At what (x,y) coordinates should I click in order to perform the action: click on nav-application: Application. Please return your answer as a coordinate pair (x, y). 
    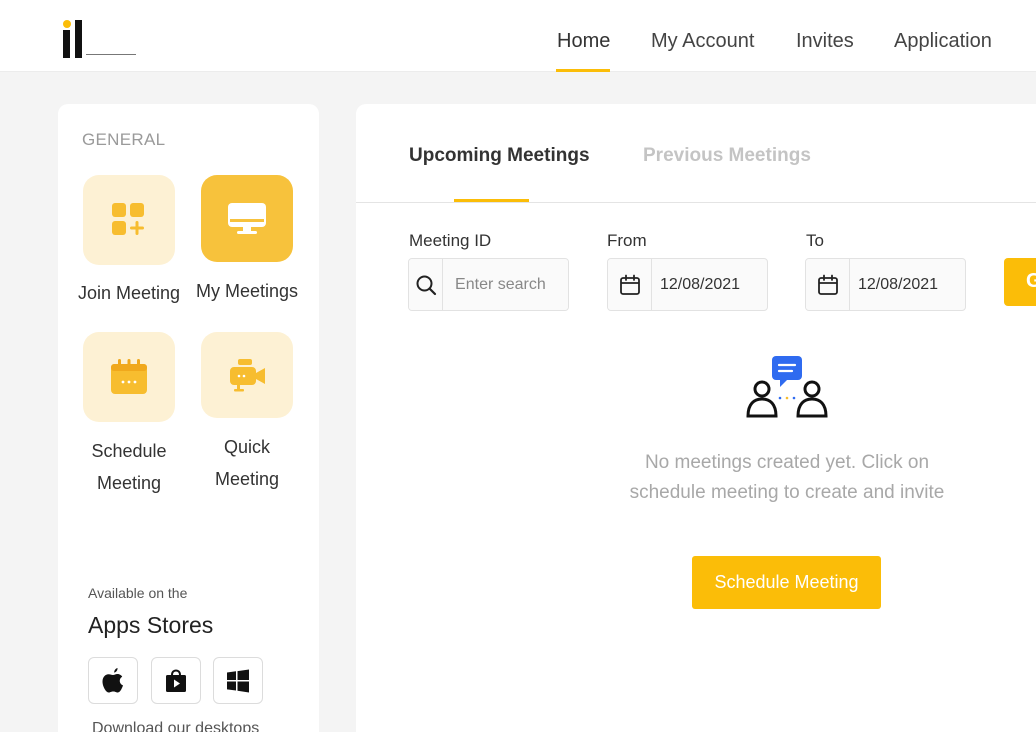
    Looking at the image, I should click on (943, 41).